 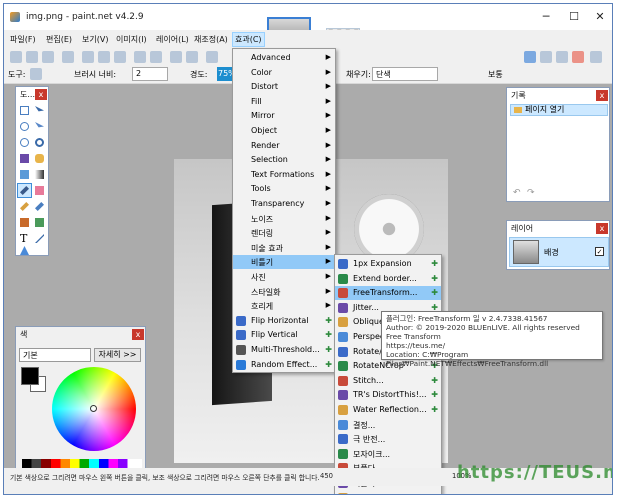 What do you see at coordinates (517, 193) in the screenshot?
I see `undo-history-icon: ↶` at bounding box center [517, 193].